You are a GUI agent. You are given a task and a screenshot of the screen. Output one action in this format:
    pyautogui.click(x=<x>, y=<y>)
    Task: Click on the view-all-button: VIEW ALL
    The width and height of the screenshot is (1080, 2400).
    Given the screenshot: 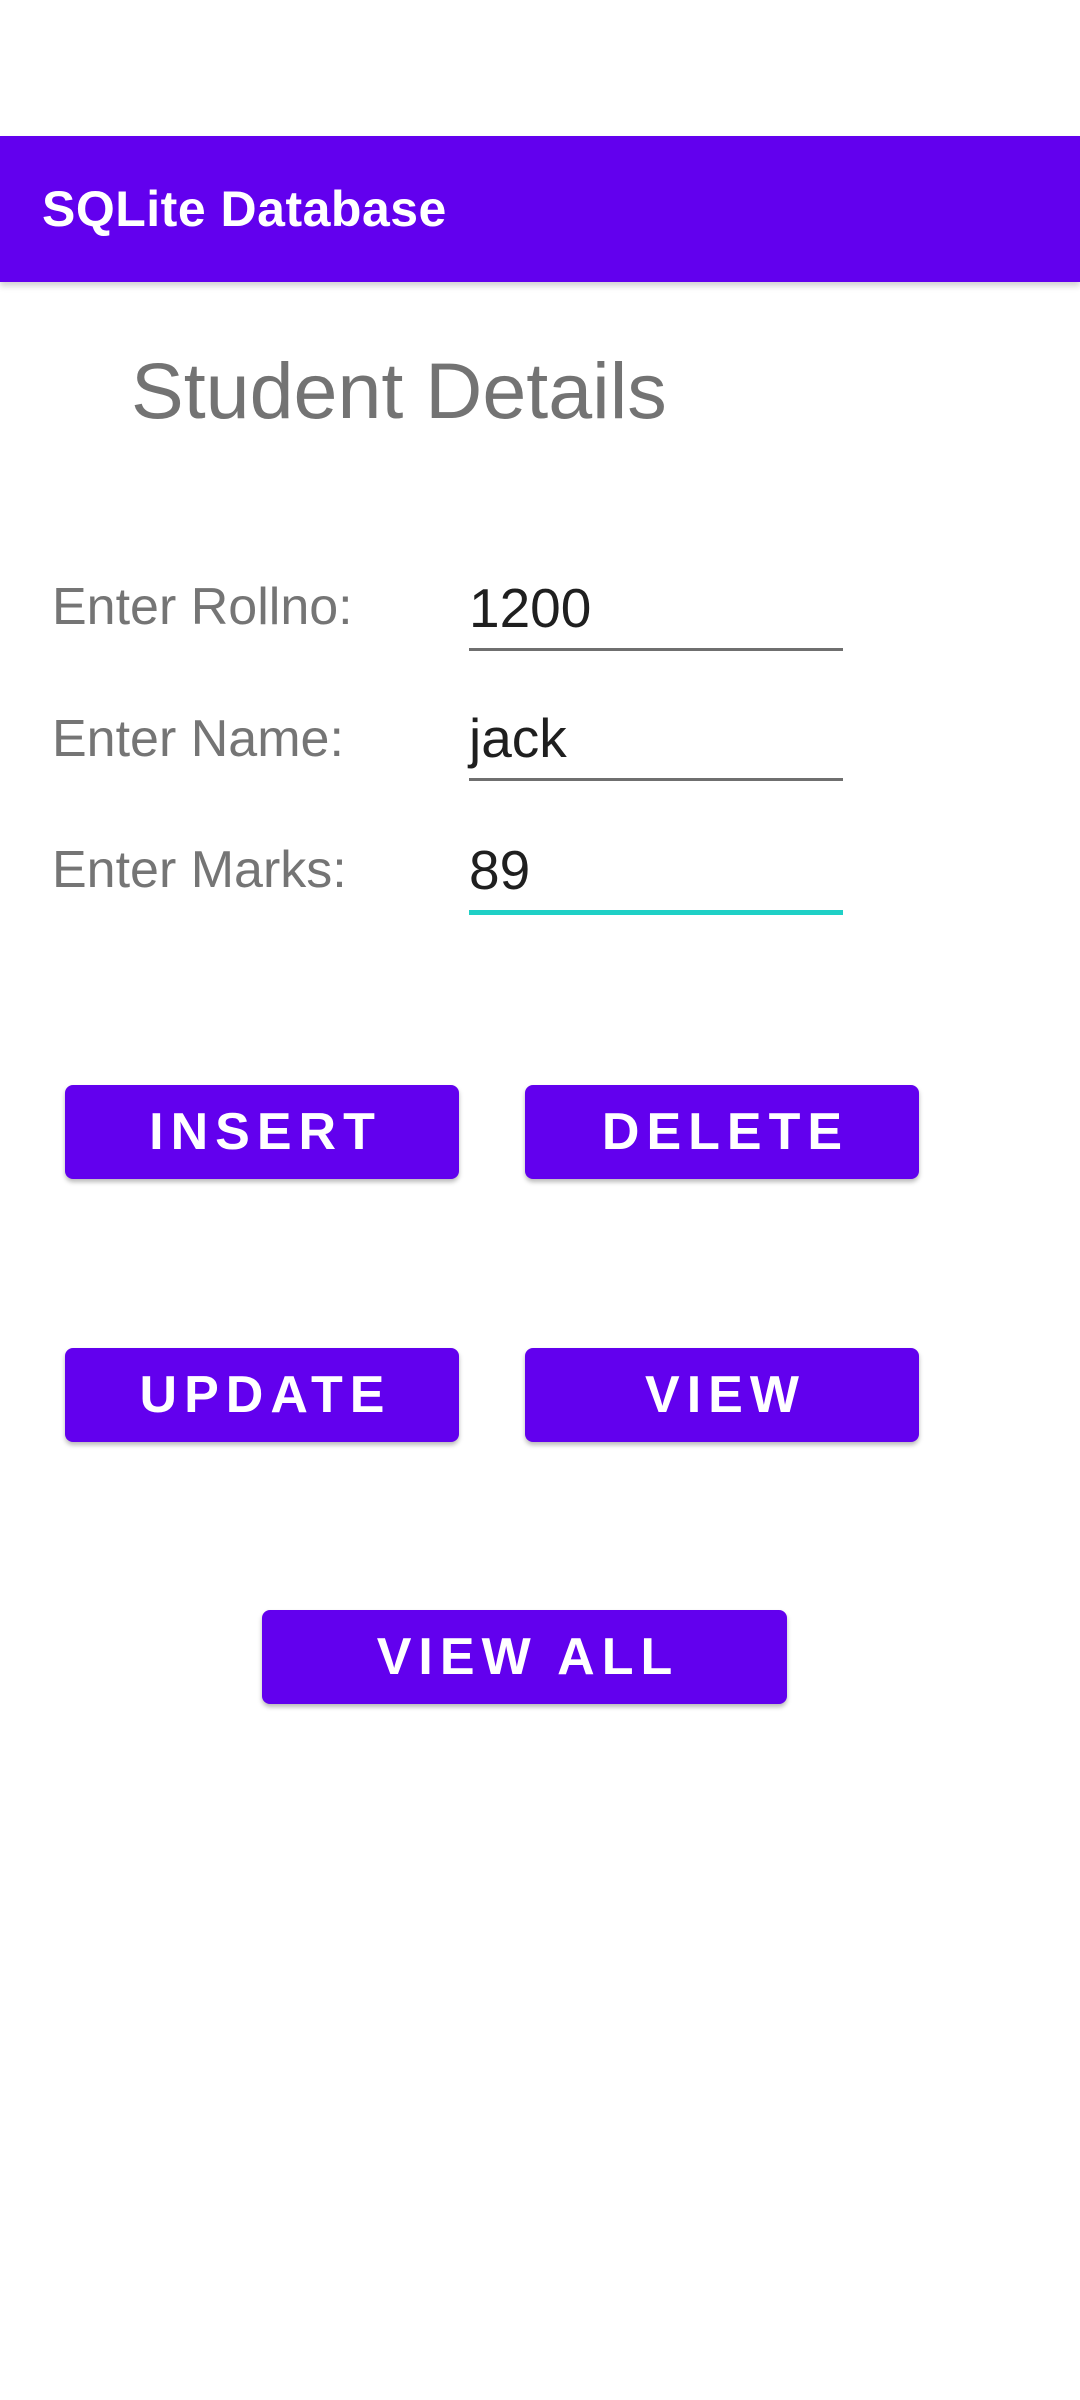 What is the action you would take?
    pyautogui.click(x=524, y=1657)
    